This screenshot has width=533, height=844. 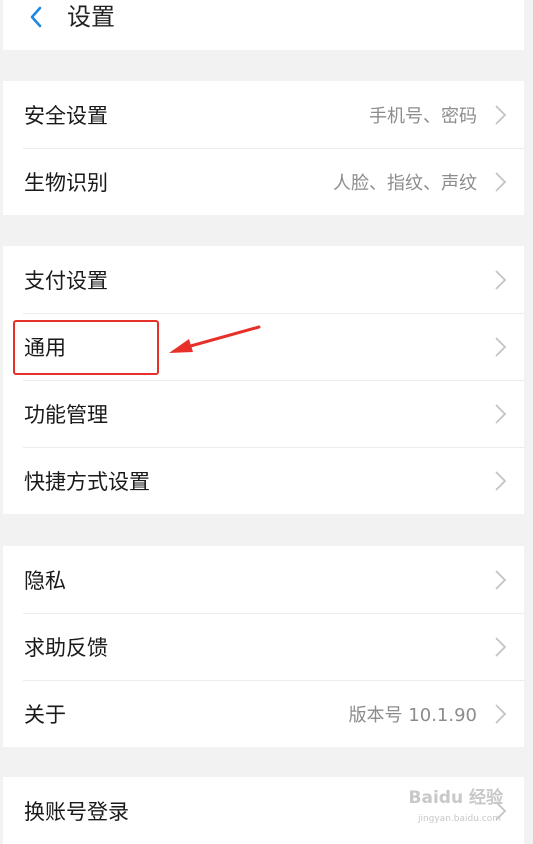 What do you see at coordinates (263, 279) in the screenshot?
I see `settings-row-payment: 支付设置` at bounding box center [263, 279].